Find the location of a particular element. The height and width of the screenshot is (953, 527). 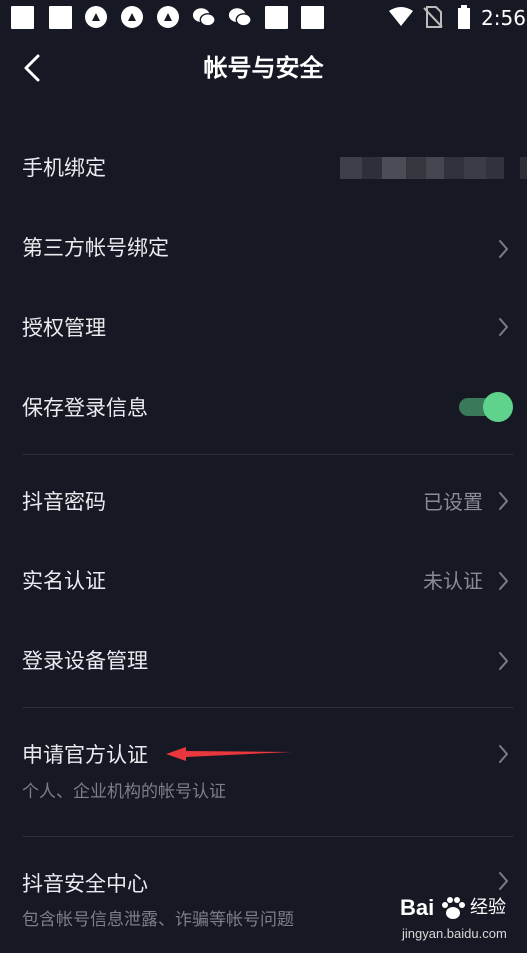

row-label: 手机绑定 is located at coordinates (64, 168).